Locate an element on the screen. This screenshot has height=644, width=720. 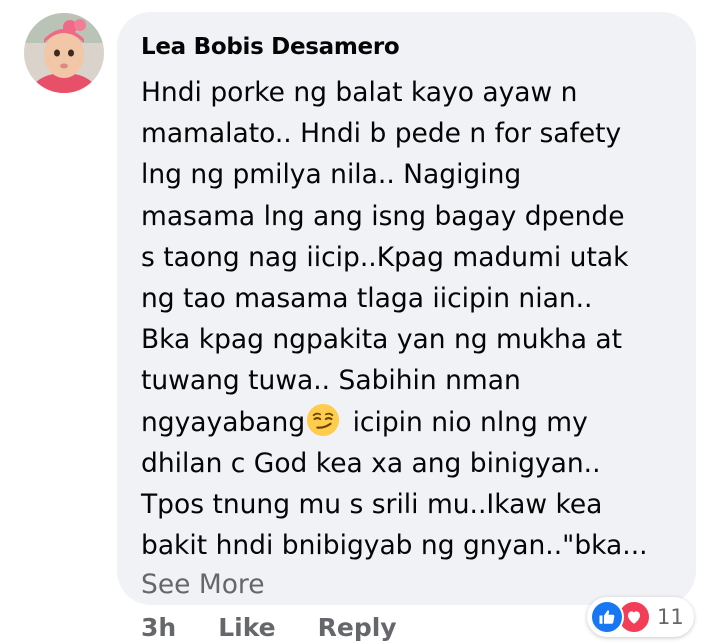
avatar is located at coordinates (64, 53).